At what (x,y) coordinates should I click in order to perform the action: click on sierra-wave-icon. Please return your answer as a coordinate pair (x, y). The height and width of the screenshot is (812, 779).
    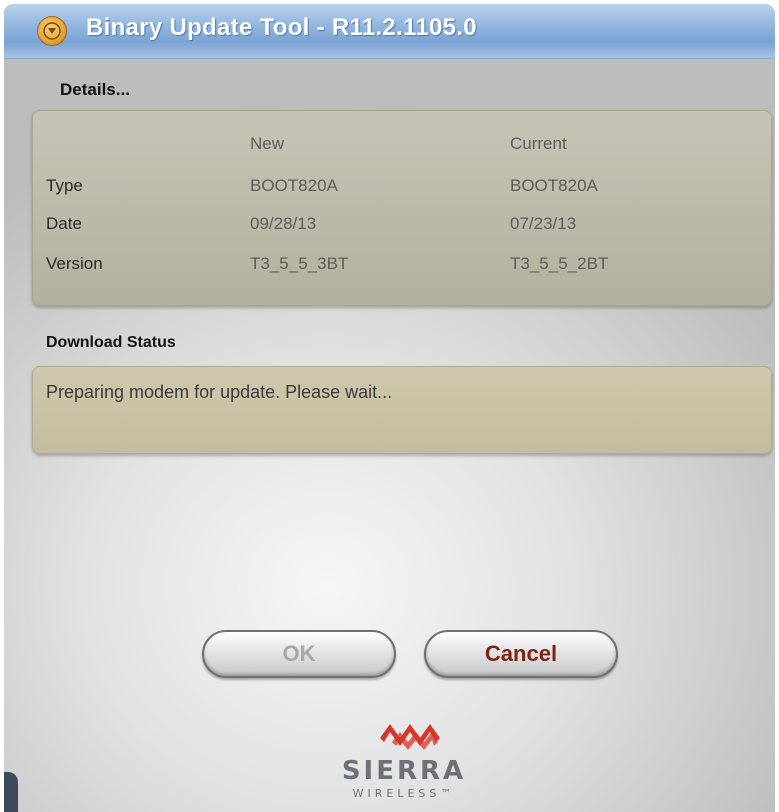
    Looking at the image, I should click on (410, 737).